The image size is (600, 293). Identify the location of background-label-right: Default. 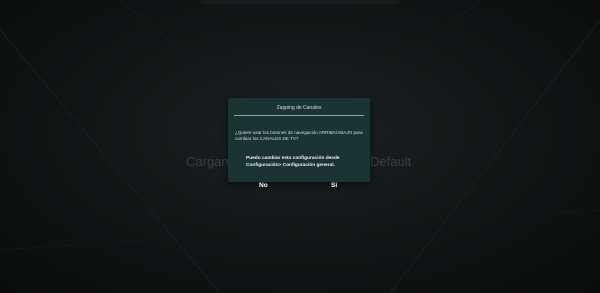
(391, 161).